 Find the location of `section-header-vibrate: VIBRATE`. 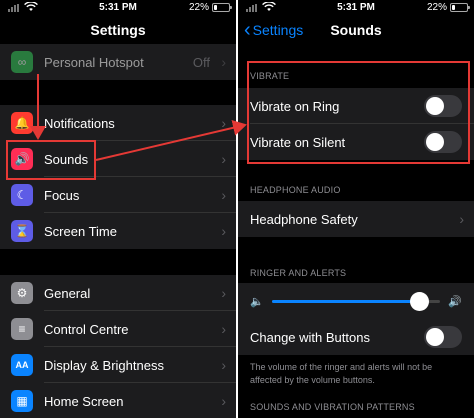

section-header-vibrate: VIBRATE is located at coordinates (270, 76).